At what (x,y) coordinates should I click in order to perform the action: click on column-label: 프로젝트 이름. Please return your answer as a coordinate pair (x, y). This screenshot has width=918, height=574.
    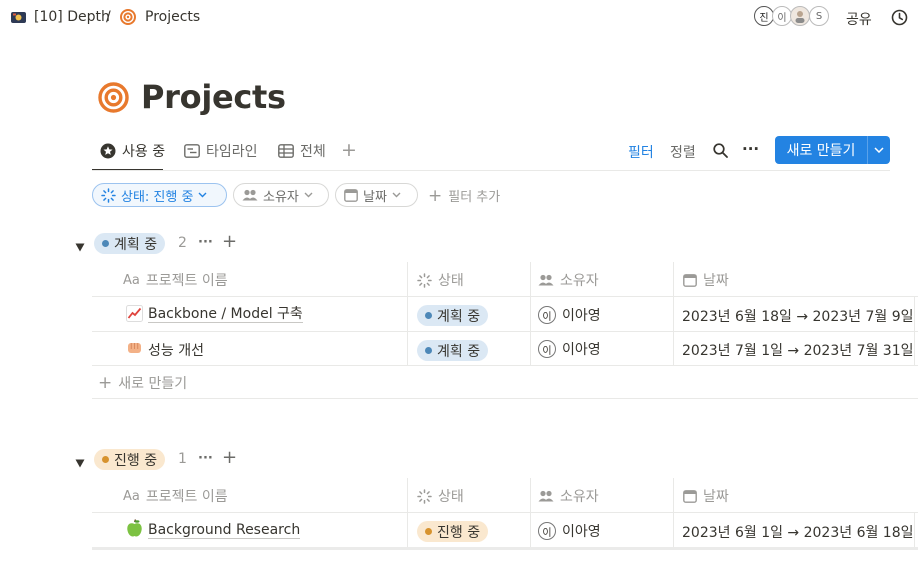
    Looking at the image, I should click on (186, 281).